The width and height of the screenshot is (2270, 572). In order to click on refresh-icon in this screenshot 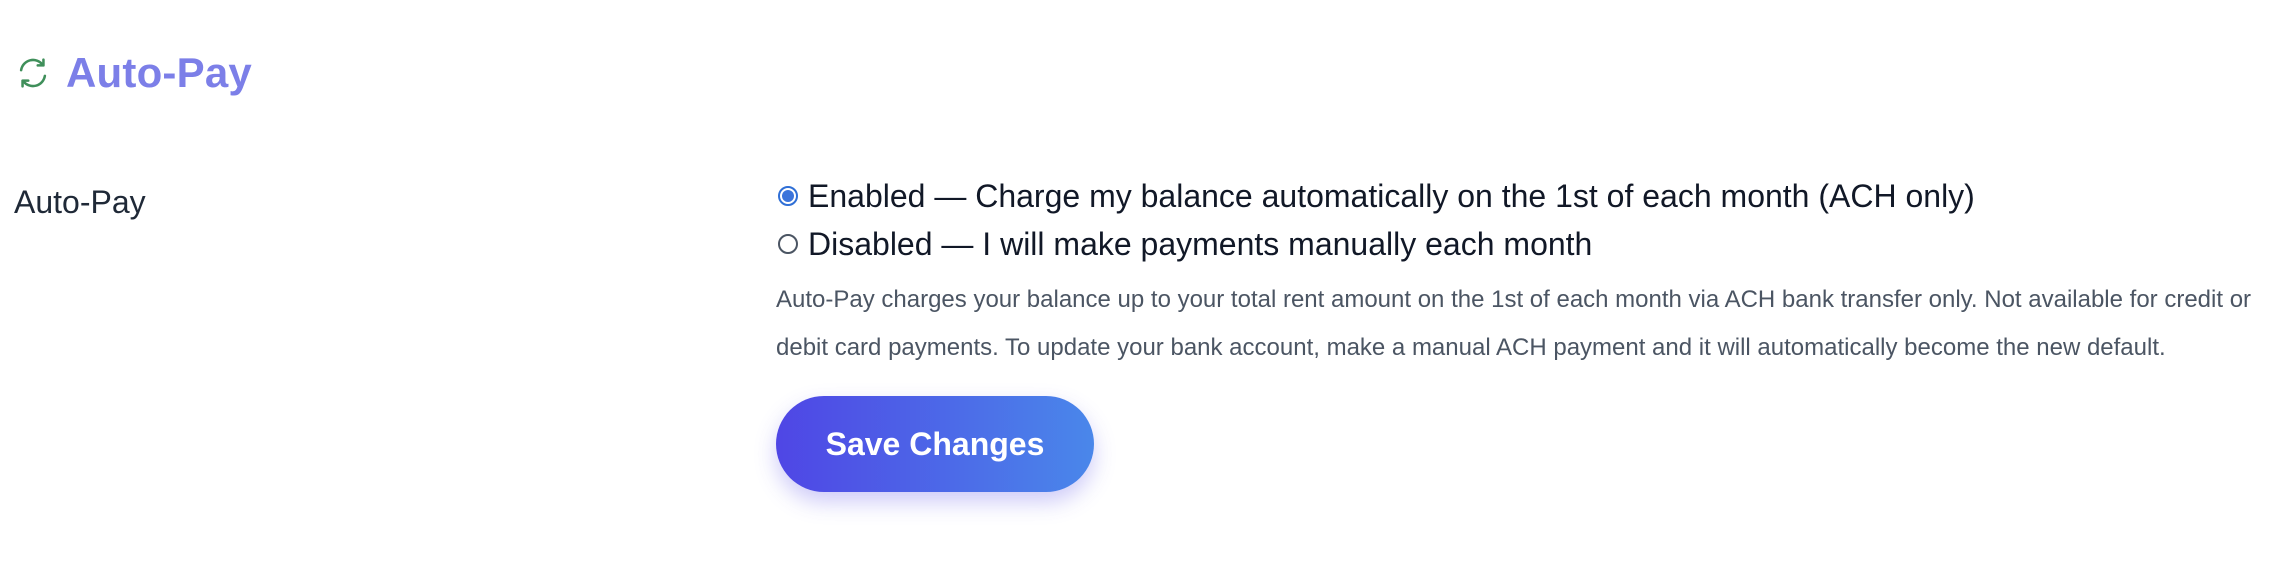, I will do `click(33, 73)`.